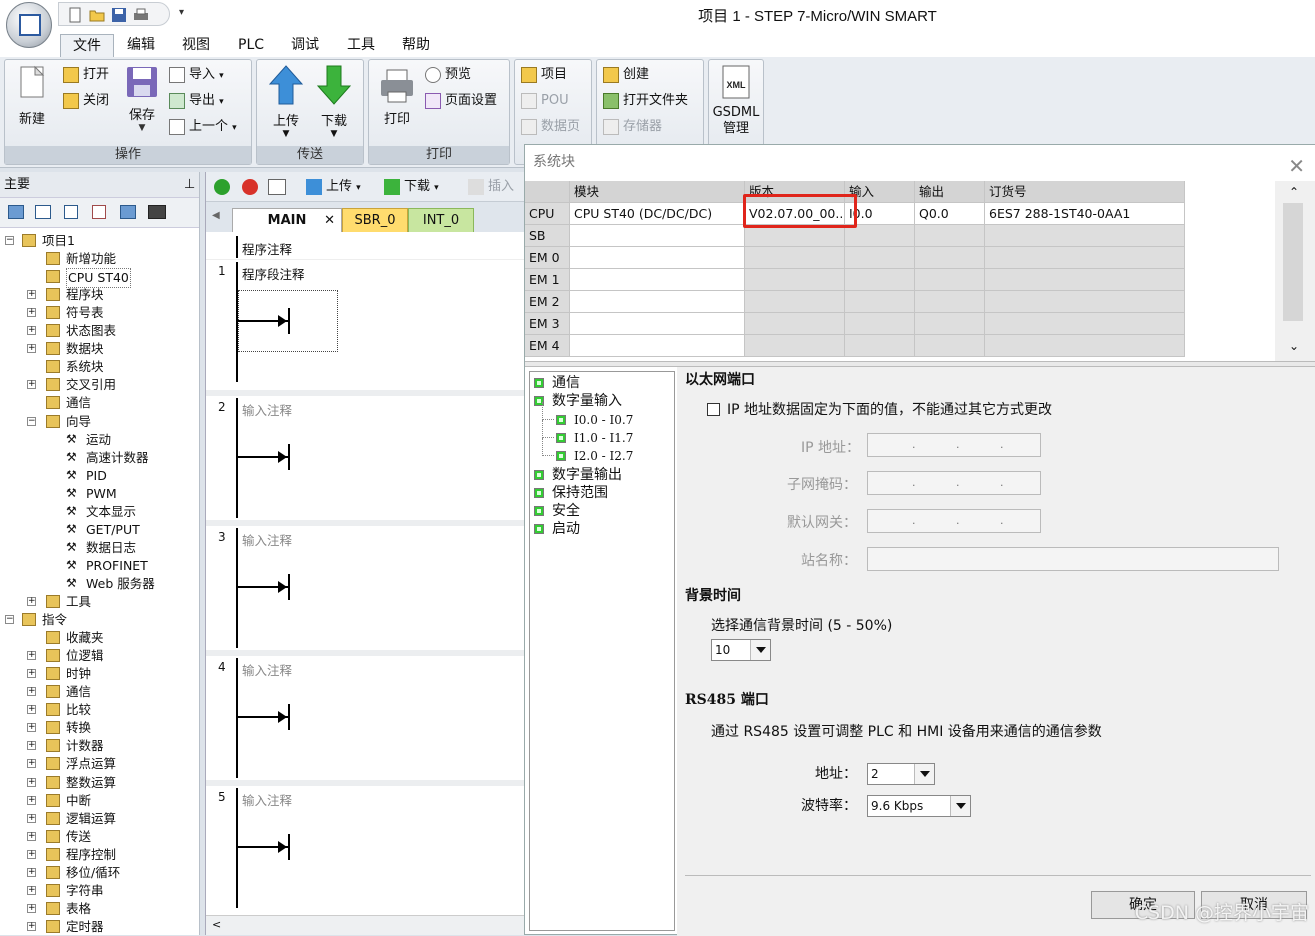 The image size is (1315, 936). I want to click on close-tab-icon: ✕, so click(329, 221).